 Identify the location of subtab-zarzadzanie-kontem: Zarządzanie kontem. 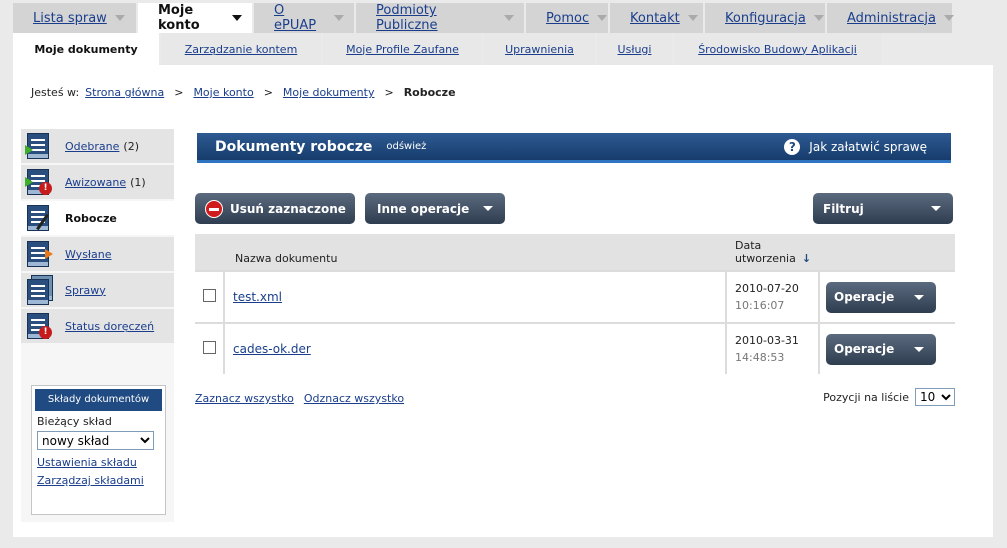
(241, 49).